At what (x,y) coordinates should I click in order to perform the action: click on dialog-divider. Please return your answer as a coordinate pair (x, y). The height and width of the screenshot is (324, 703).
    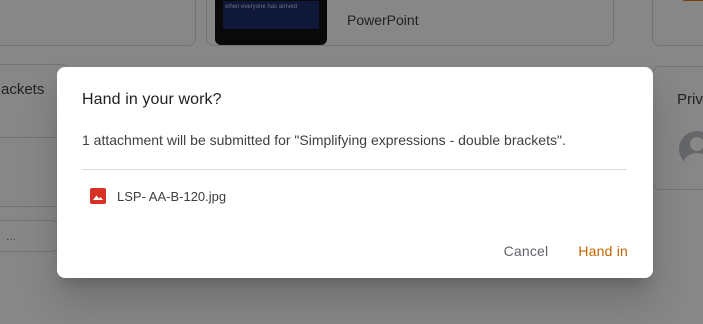
    Looking at the image, I should click on (354, 169).